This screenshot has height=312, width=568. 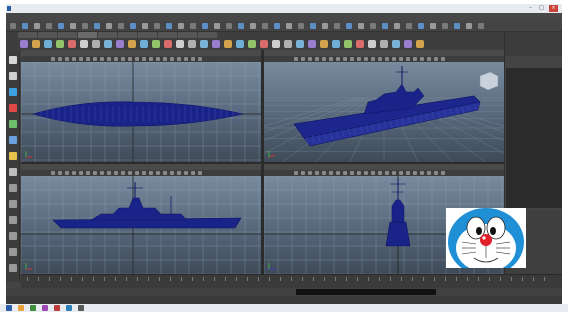 What do you see at coordinates (284, 292) in the screenshot?
I see `range-slider` at bounding box center [284, 292].